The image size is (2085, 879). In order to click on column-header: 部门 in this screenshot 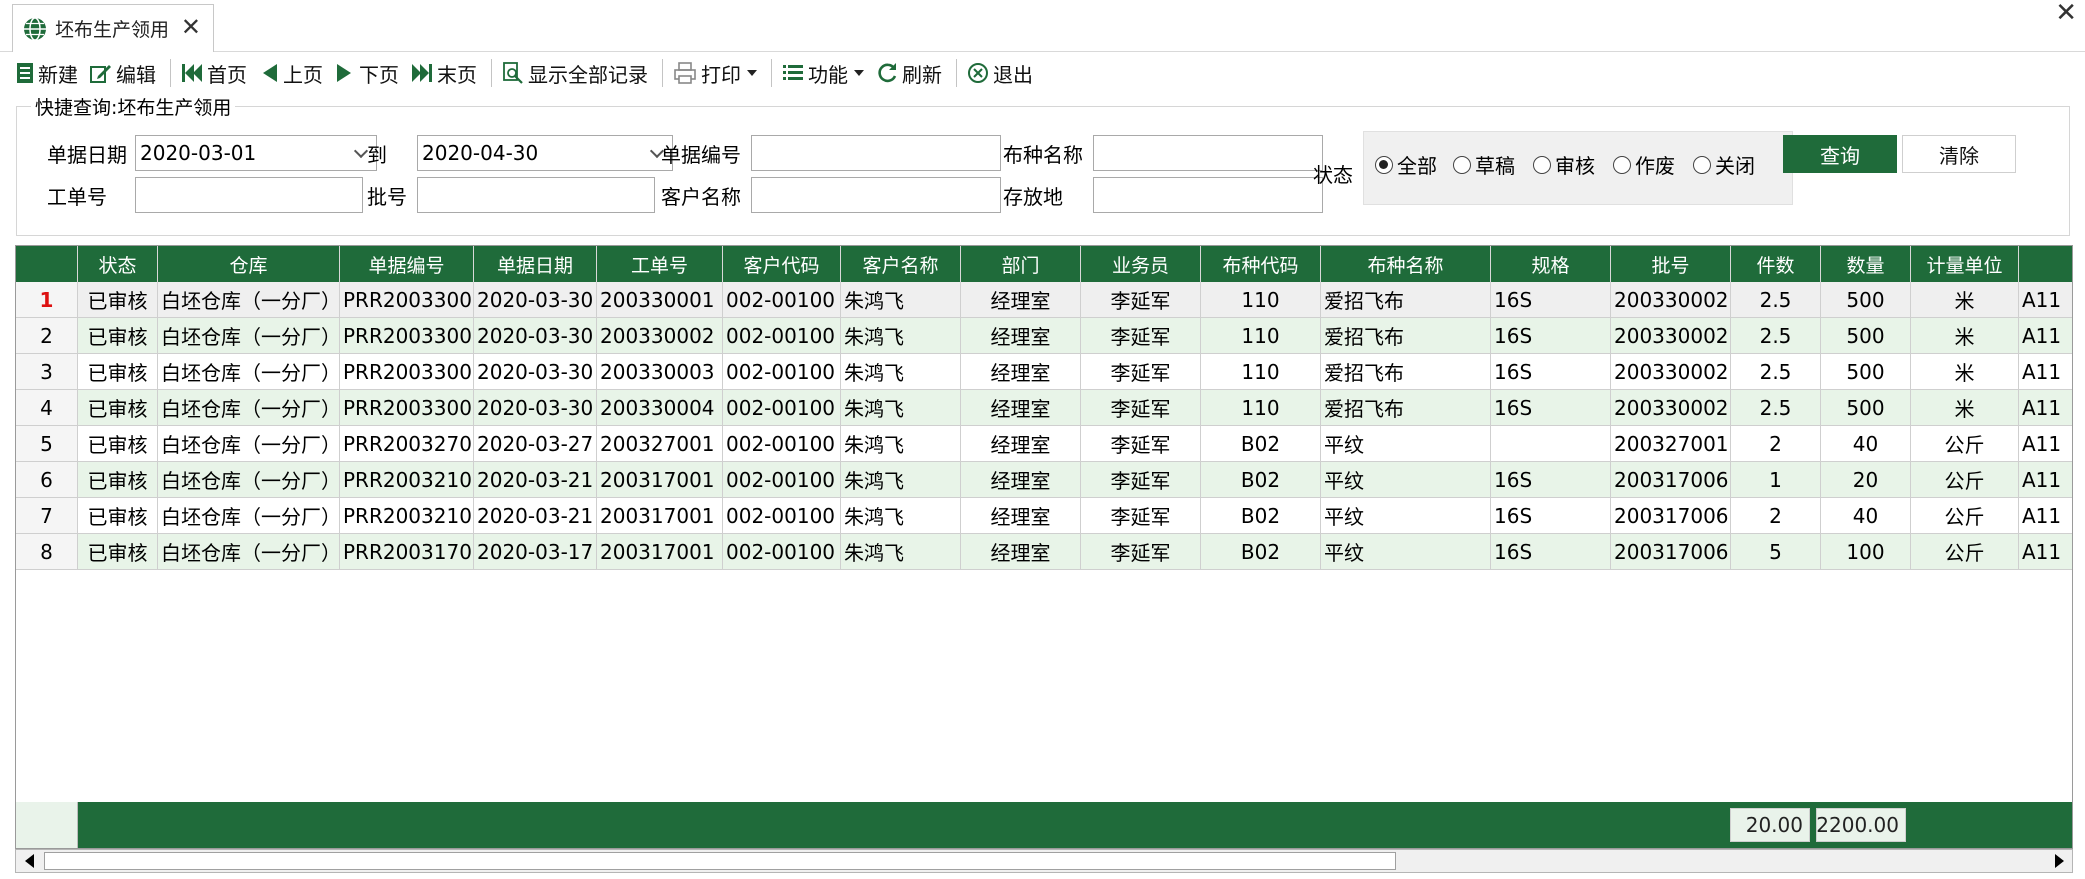, I will do `click(1021, 264)`.